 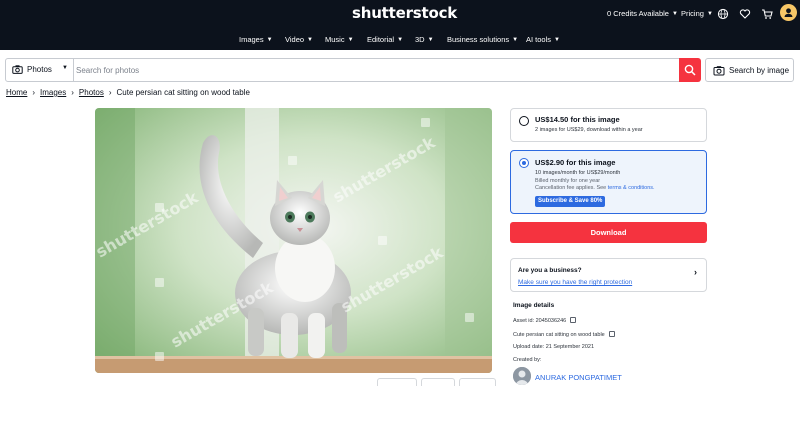 What do you see at coordinates (550, 270) in the screenshot?
I see `business-title: Are you a business?` at bounding box center [550, 270].